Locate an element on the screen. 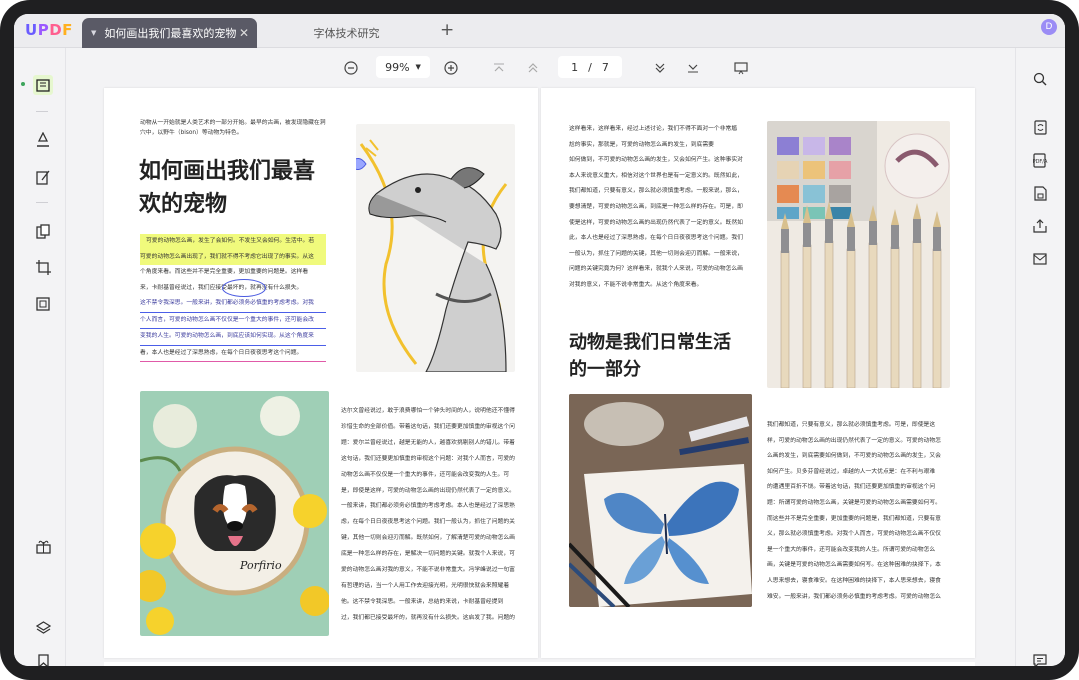 This screenshot has width=1079, height=680. svg-text: Porfirio is located at coordinates (260, 565).